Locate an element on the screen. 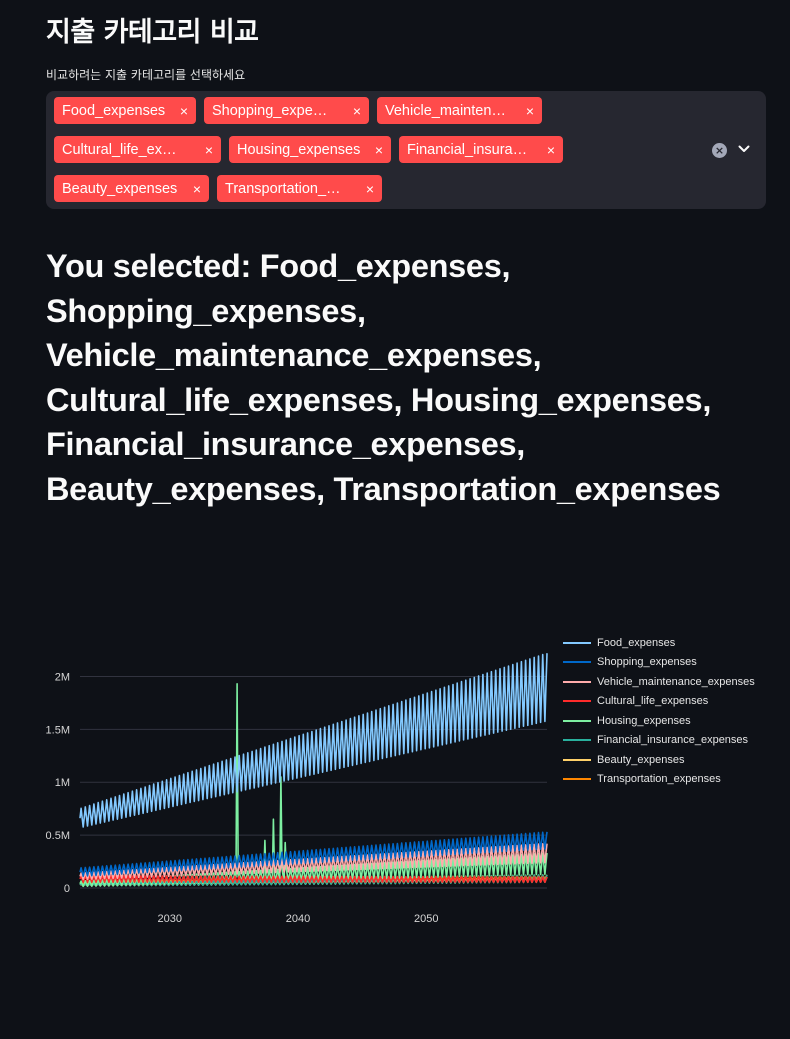 The height and width of the screenshot is (1039, 790). selected-chip: Cultural_life_ex… × is located at coordinates (137, 149).